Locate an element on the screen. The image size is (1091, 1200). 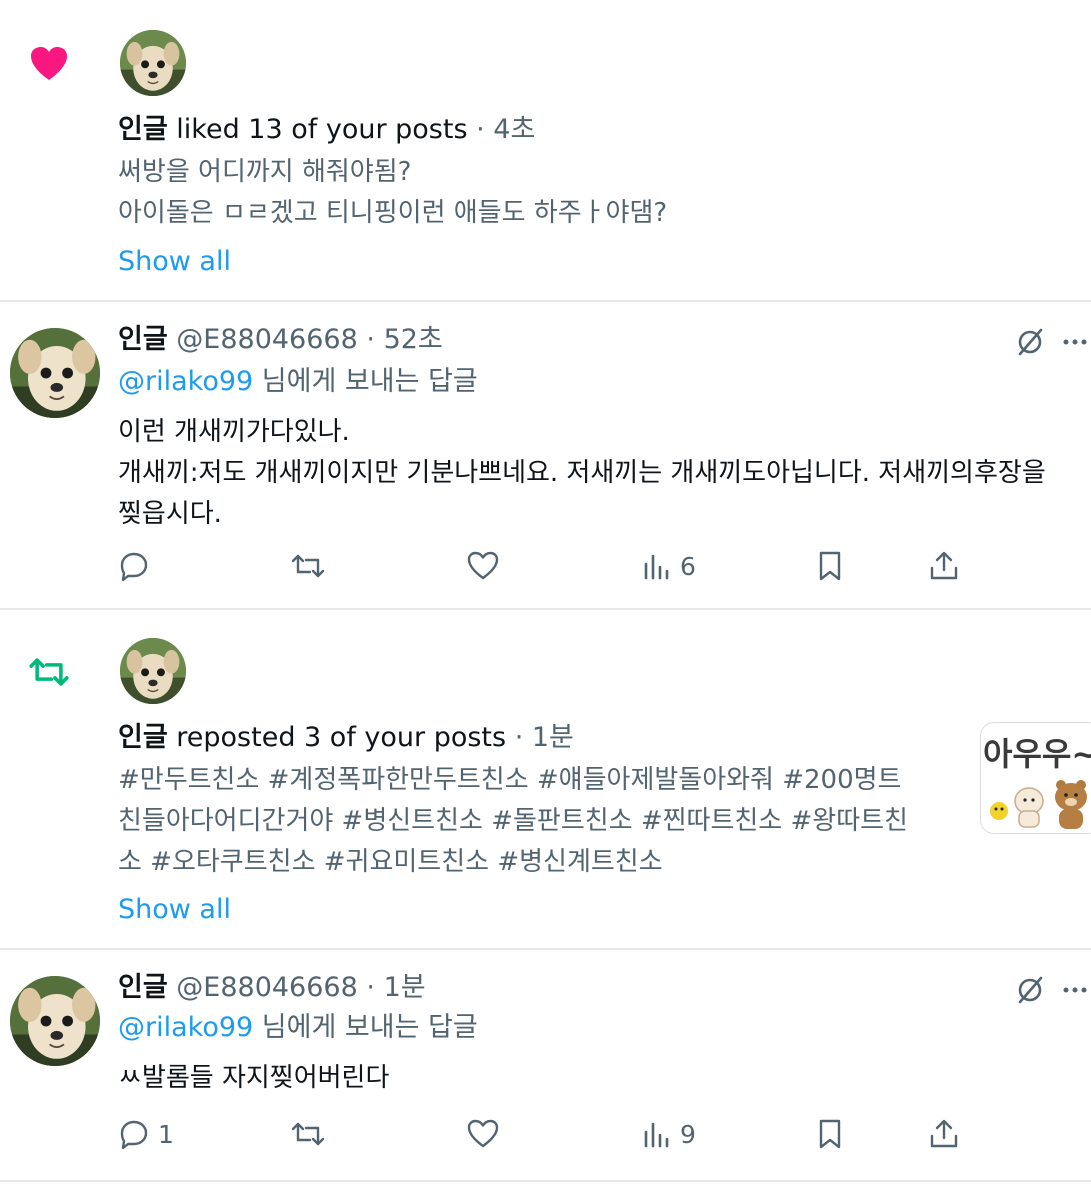
tweet-header: 인글 @E88046668 · 1분 is located at coordinates (272, 988).